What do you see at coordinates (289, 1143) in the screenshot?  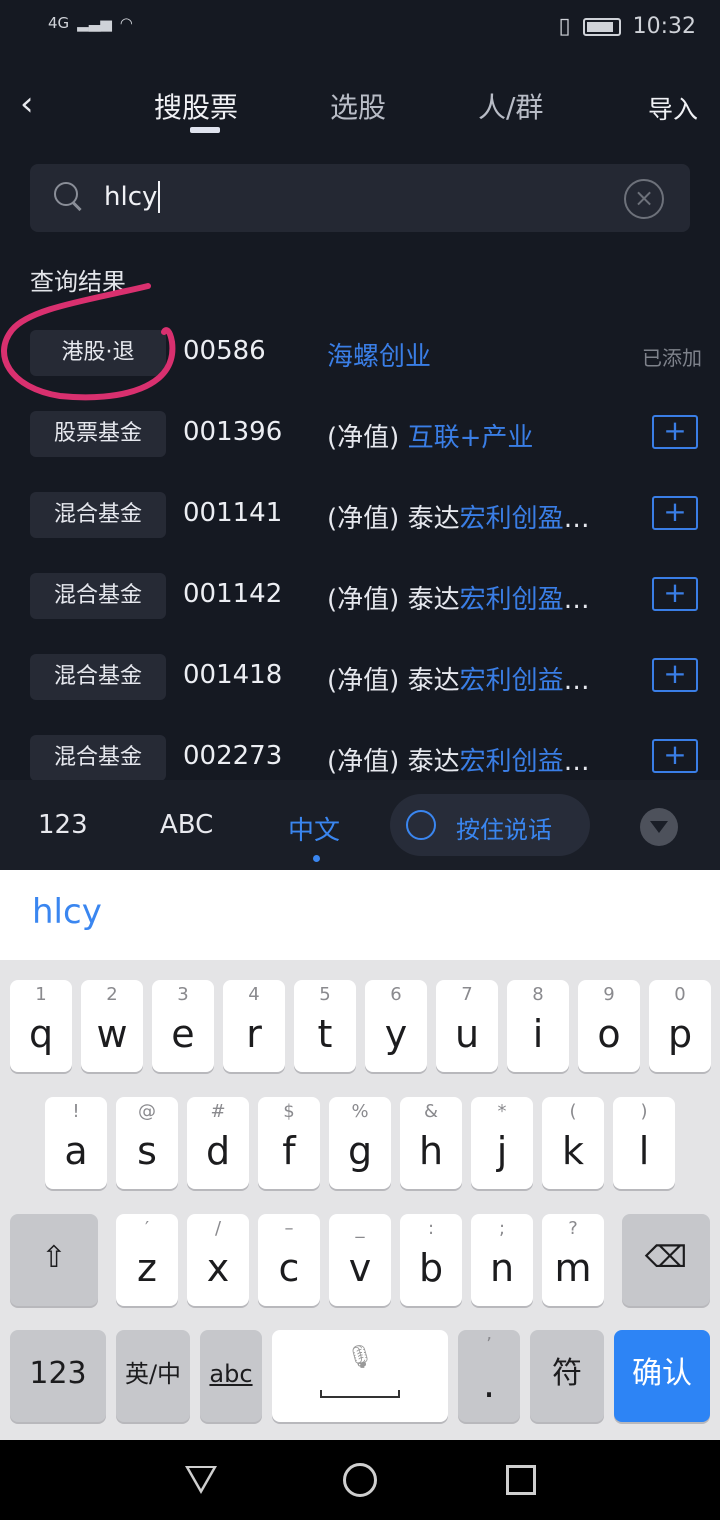 I see `key-f: $ f` at bounding box center [289, 1143].